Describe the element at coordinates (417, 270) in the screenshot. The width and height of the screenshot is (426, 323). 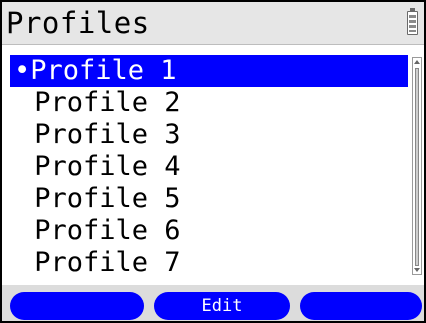
I see `scroll-down-arrow-icon` at that location.